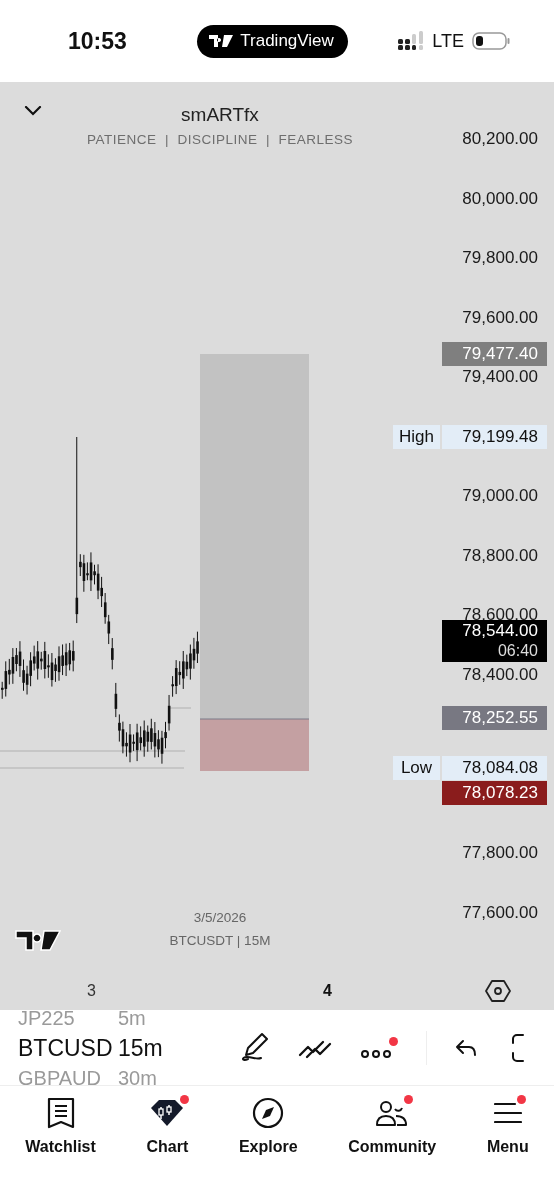 This screenshot has height=1200, width=554. Describe the element at coordinates (416, 768) in the screenshot. I see `price-tag: Low` at that location.